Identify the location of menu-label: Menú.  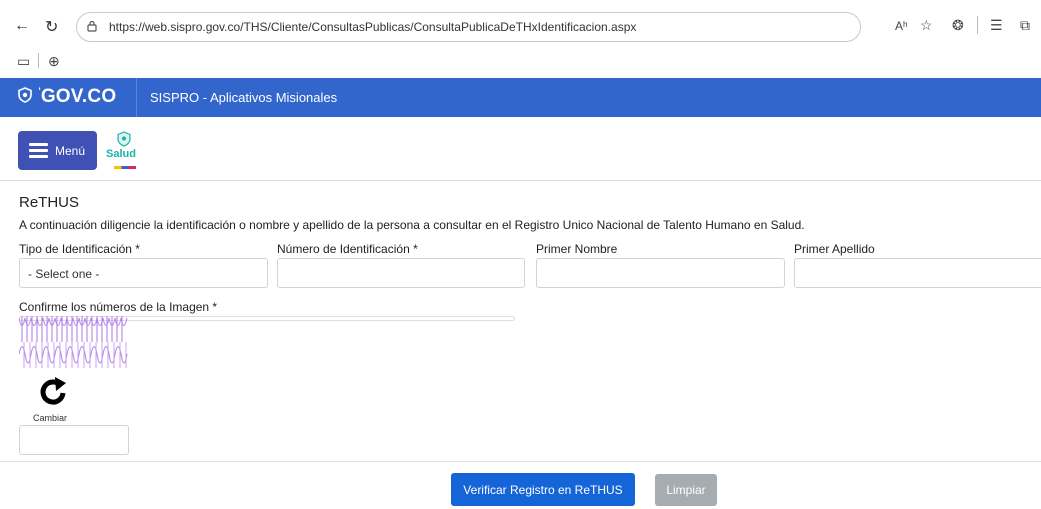
(70, 151).